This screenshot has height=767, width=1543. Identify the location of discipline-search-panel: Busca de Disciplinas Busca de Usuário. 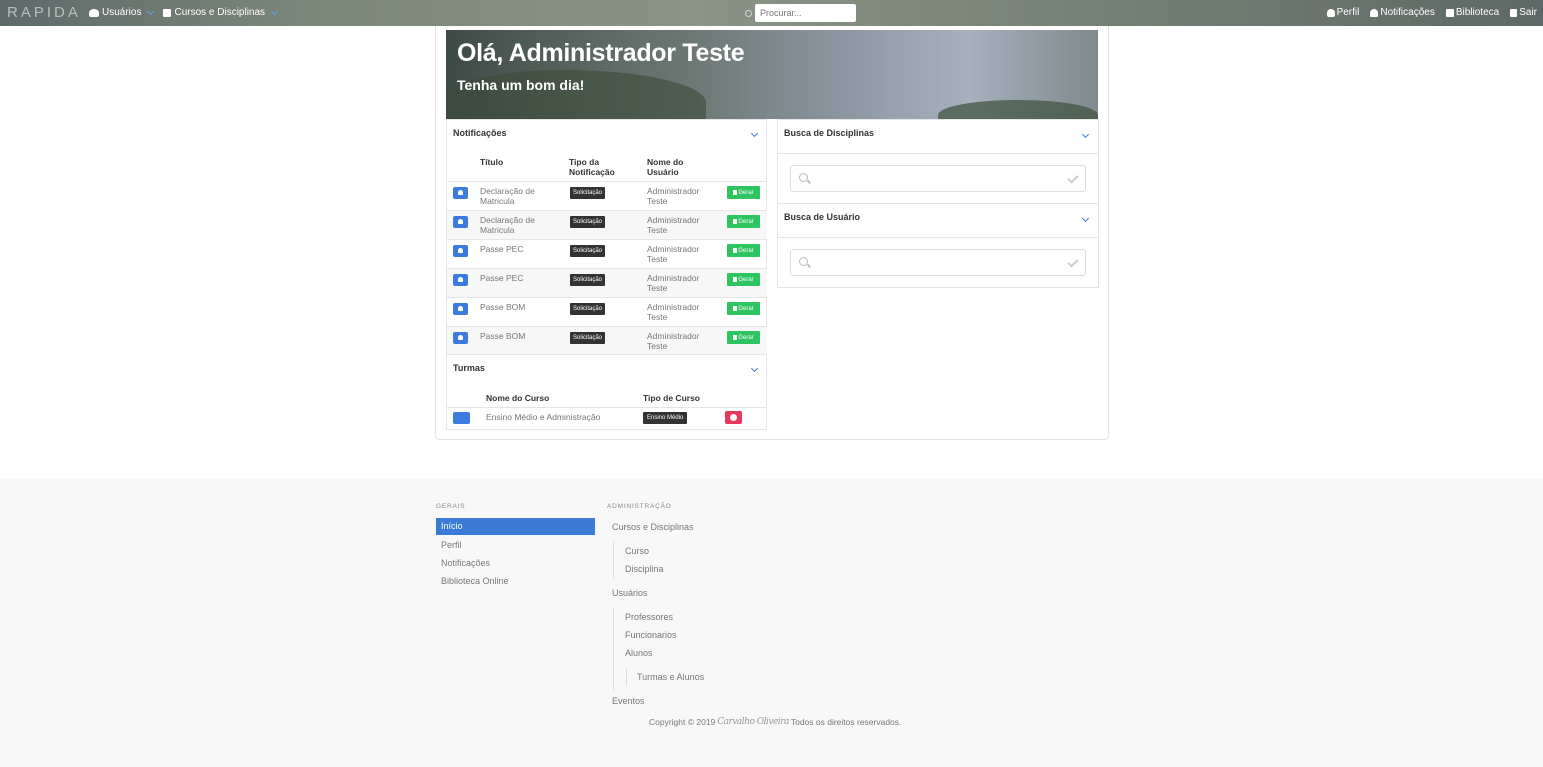
(938, 203).